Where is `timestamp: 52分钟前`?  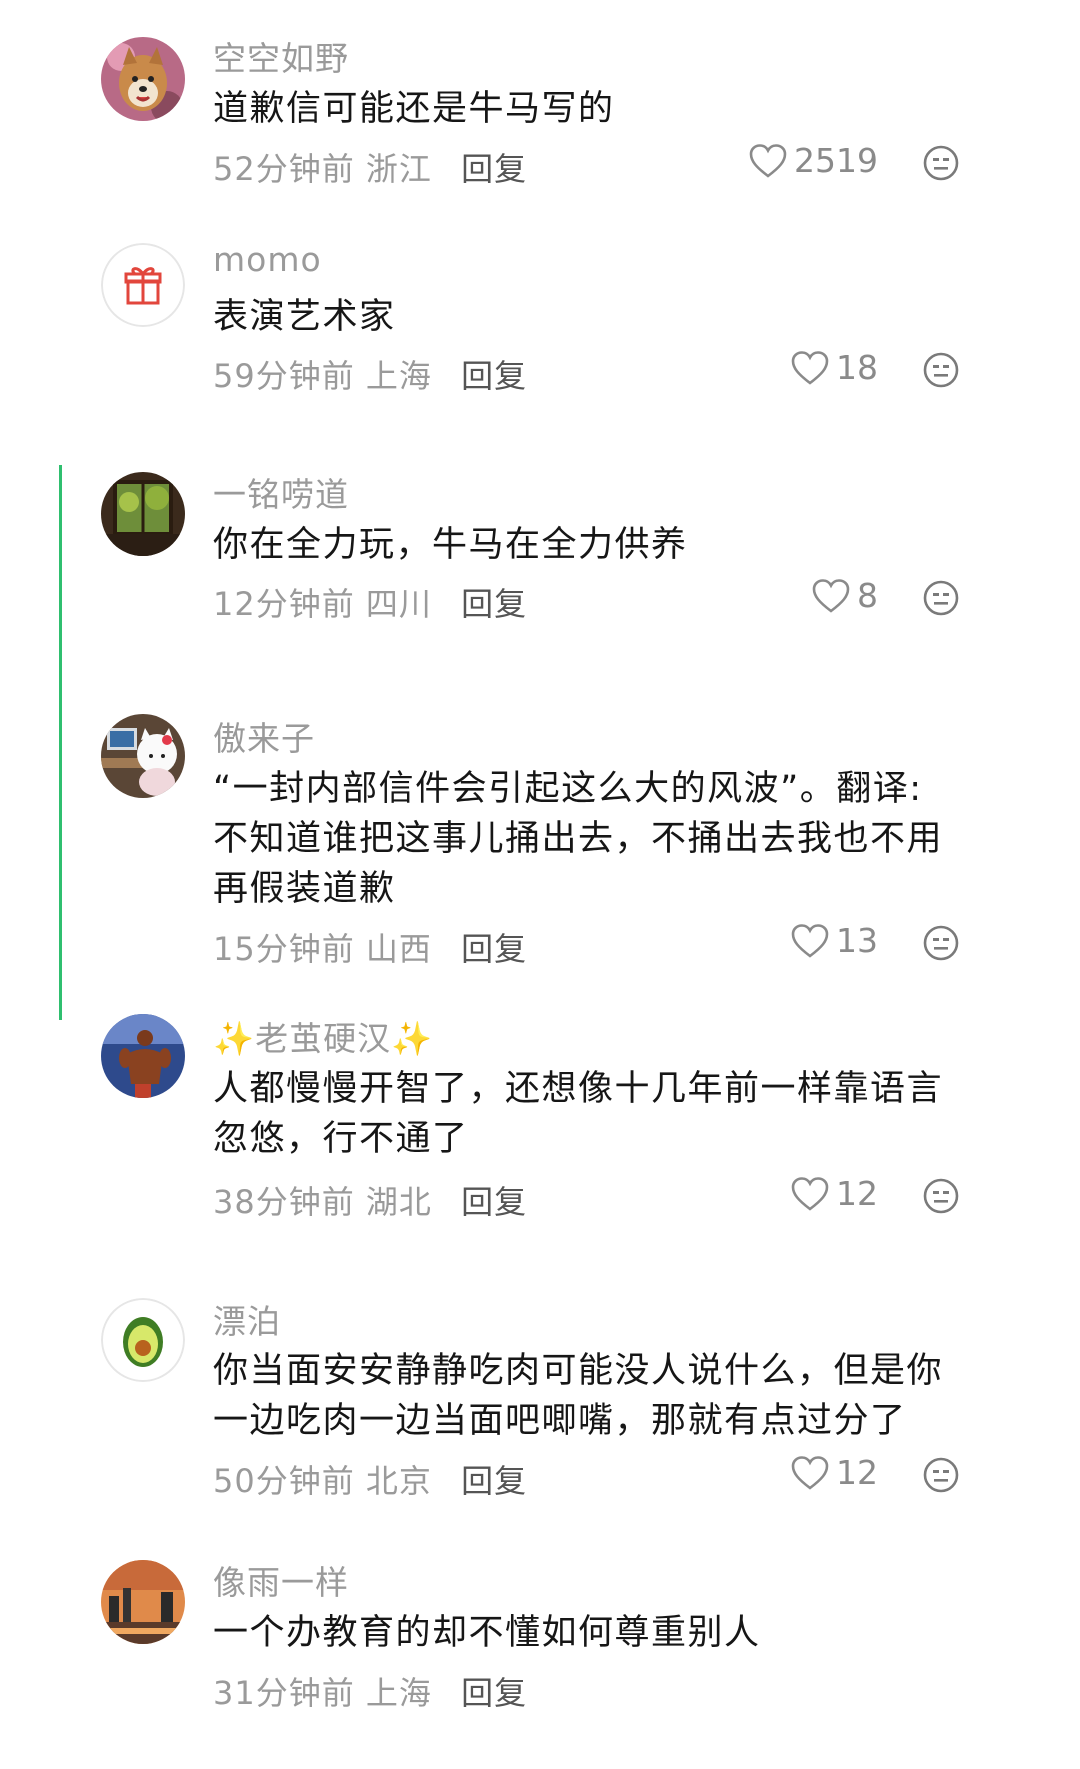
timestamp: 52分钟前 is located at coordinates (284, 169).